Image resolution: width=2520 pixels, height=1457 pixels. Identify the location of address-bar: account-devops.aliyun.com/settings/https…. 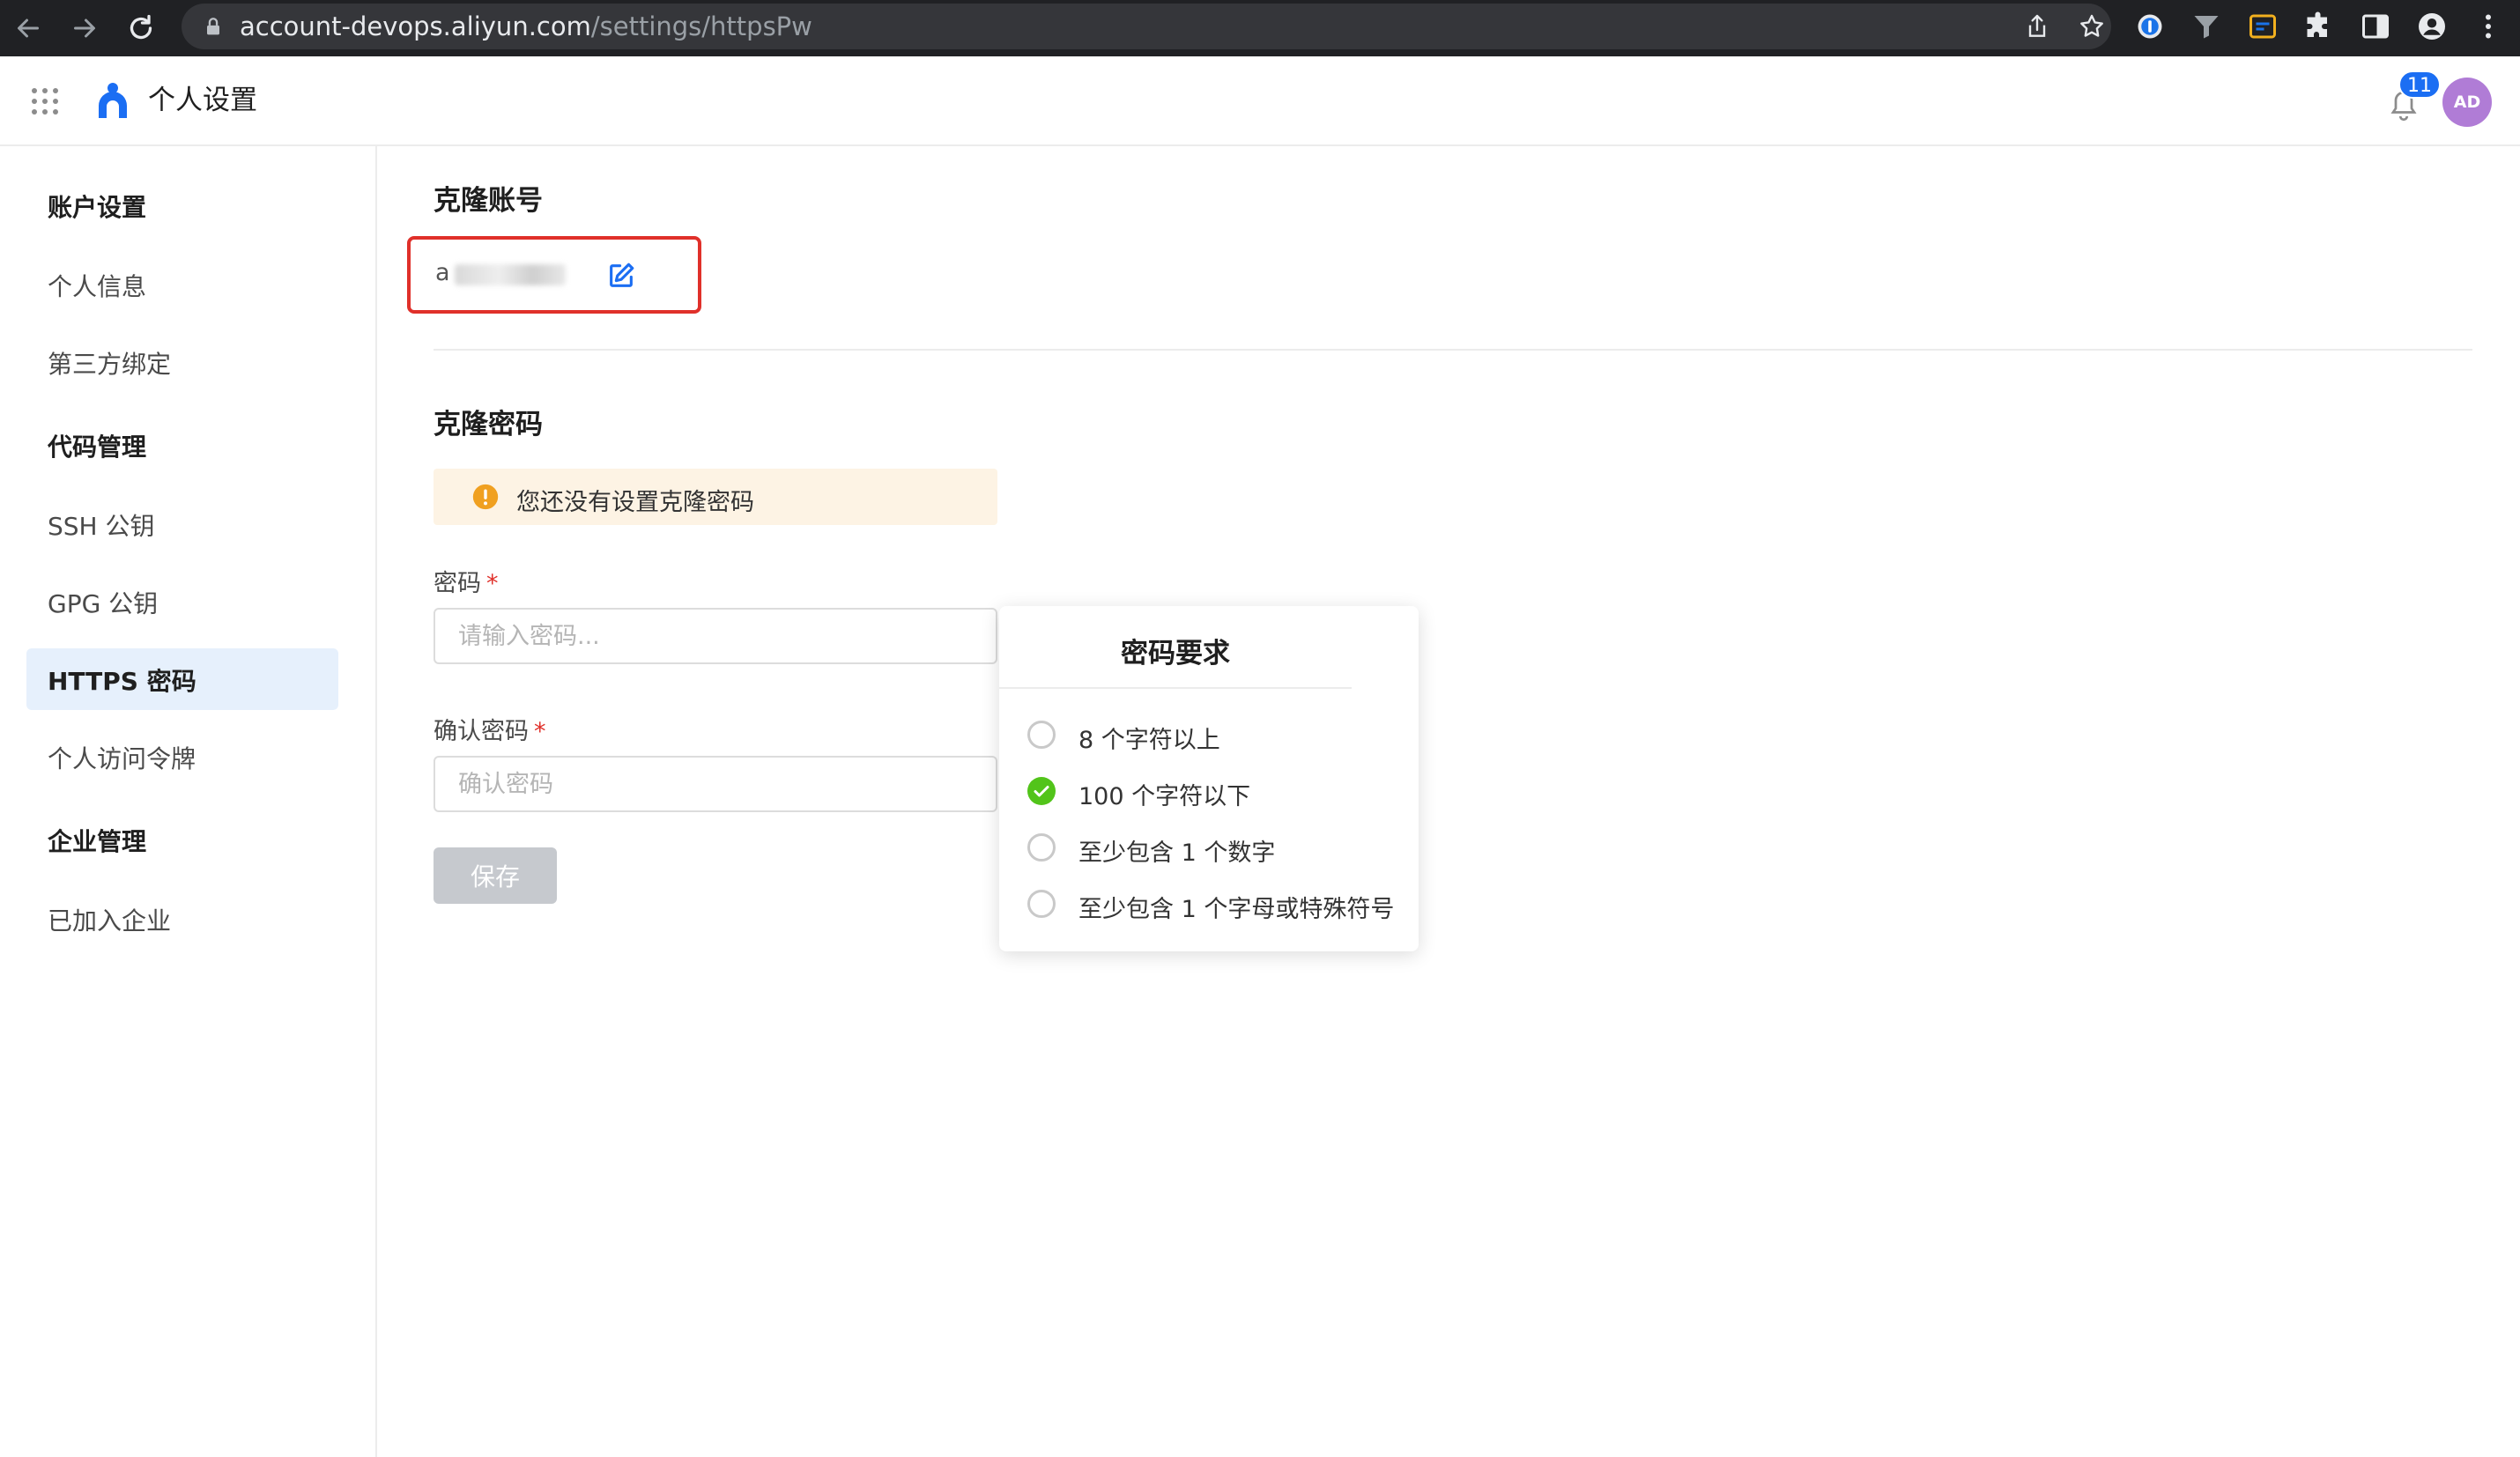
(1146, 26).